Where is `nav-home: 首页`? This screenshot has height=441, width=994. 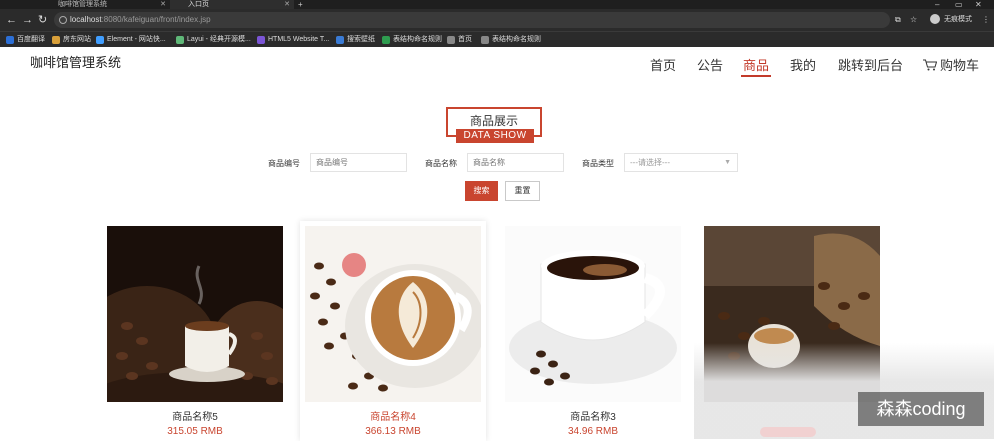 nav-home: 首页 is located at coordinates (663, 64).